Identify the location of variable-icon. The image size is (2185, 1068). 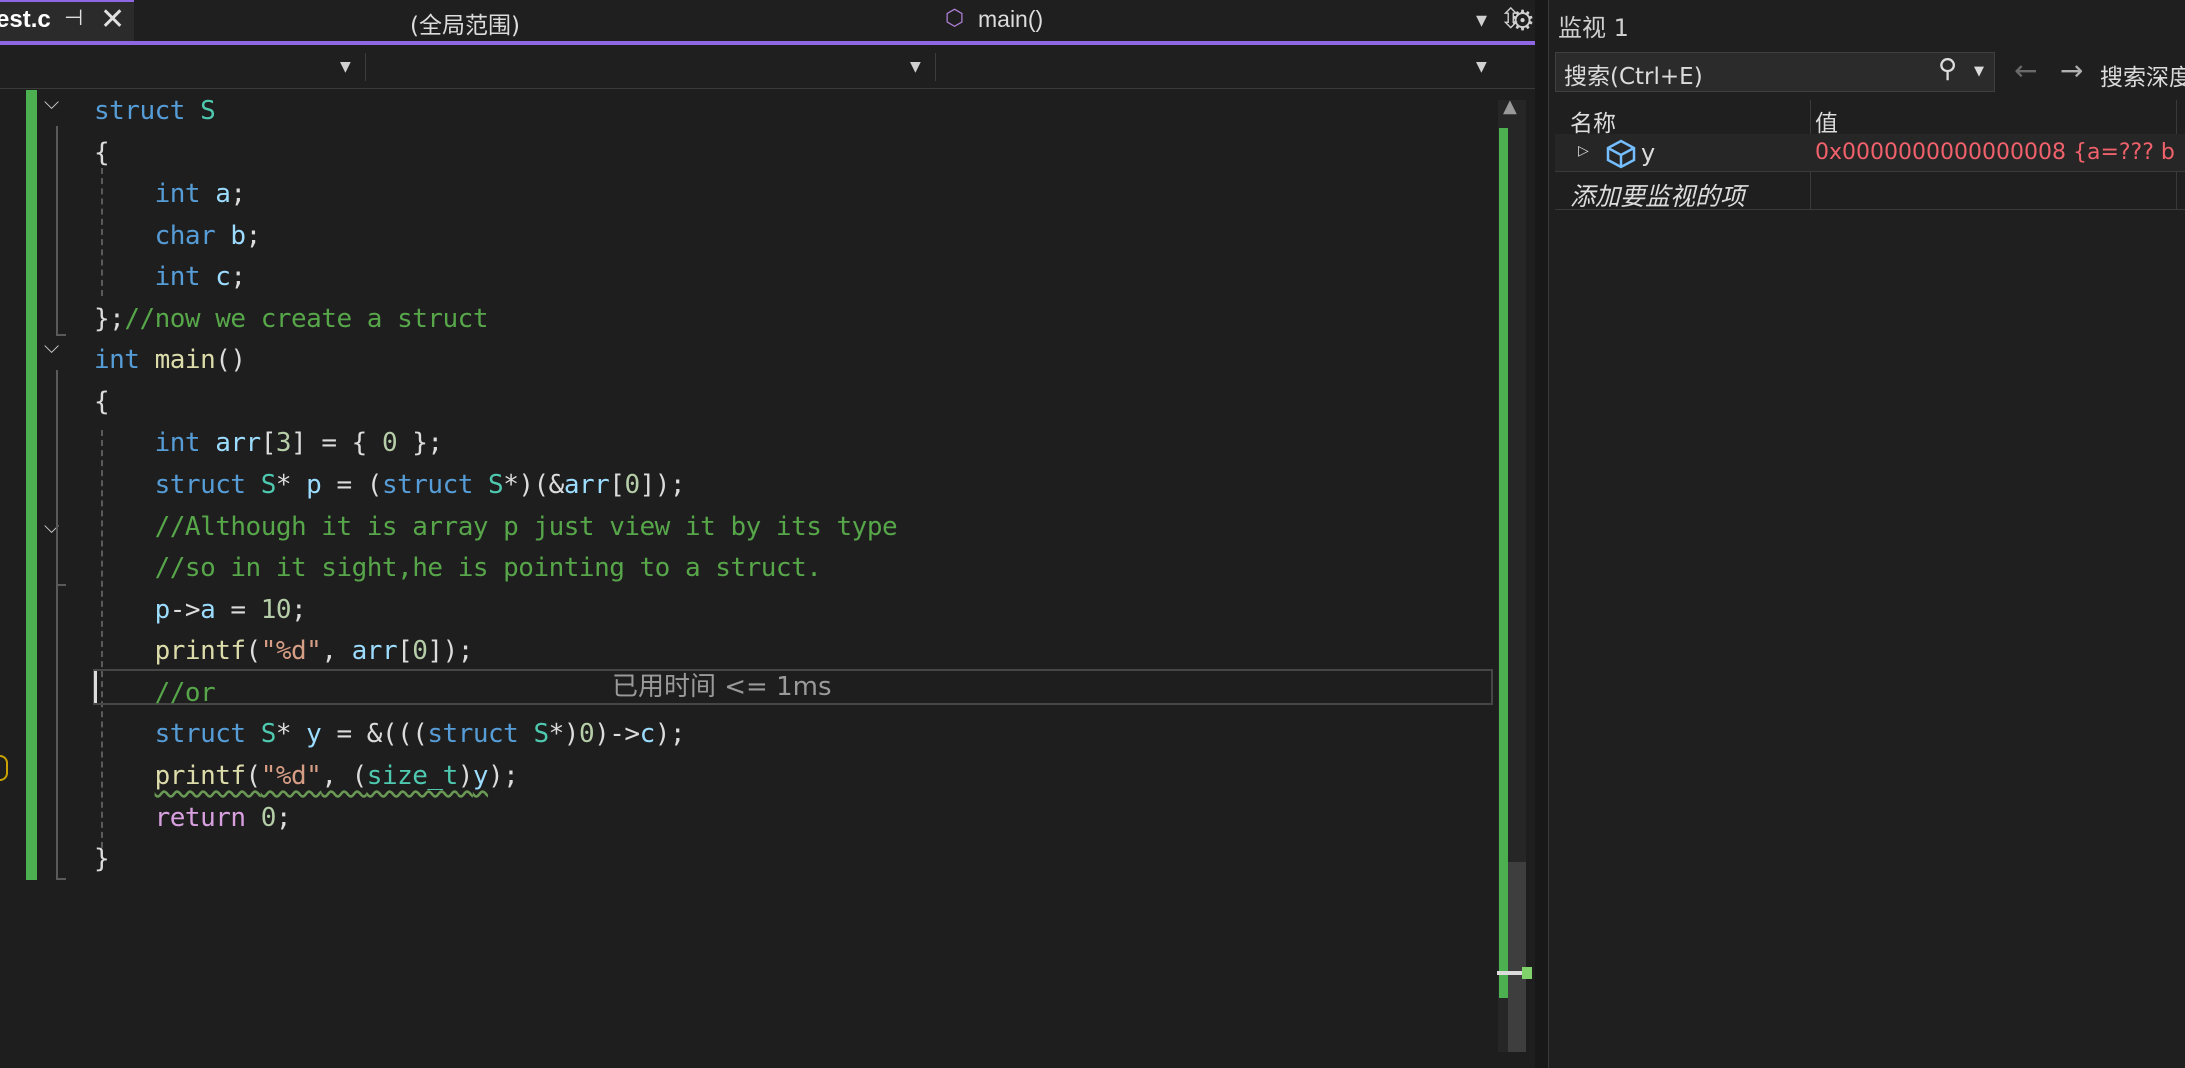
(1621, 154).